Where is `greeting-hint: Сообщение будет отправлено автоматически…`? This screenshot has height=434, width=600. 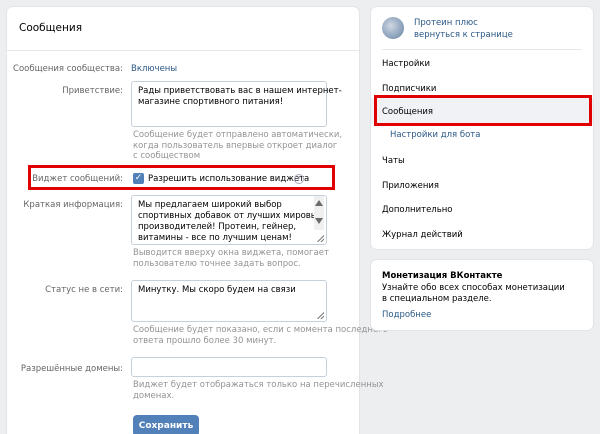 greeting-hint: Сообщение будет отправлено автоматически… is located at coordinates (238, 145).